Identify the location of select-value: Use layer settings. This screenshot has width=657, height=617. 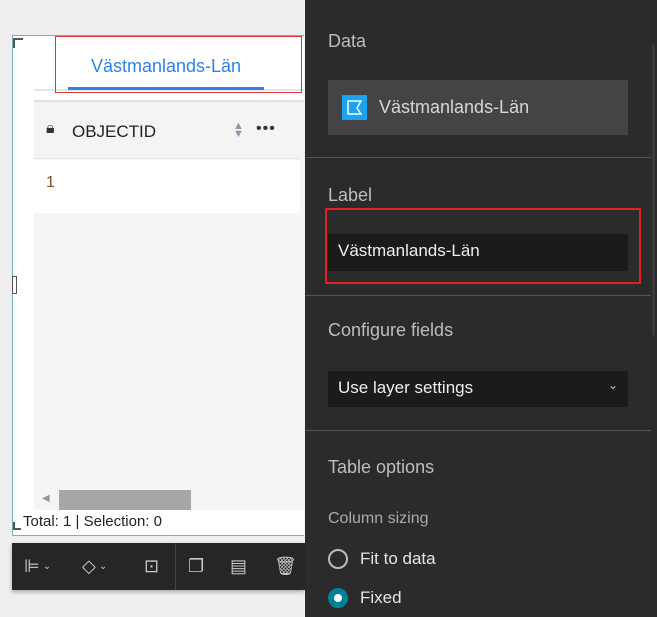
(406, 387).